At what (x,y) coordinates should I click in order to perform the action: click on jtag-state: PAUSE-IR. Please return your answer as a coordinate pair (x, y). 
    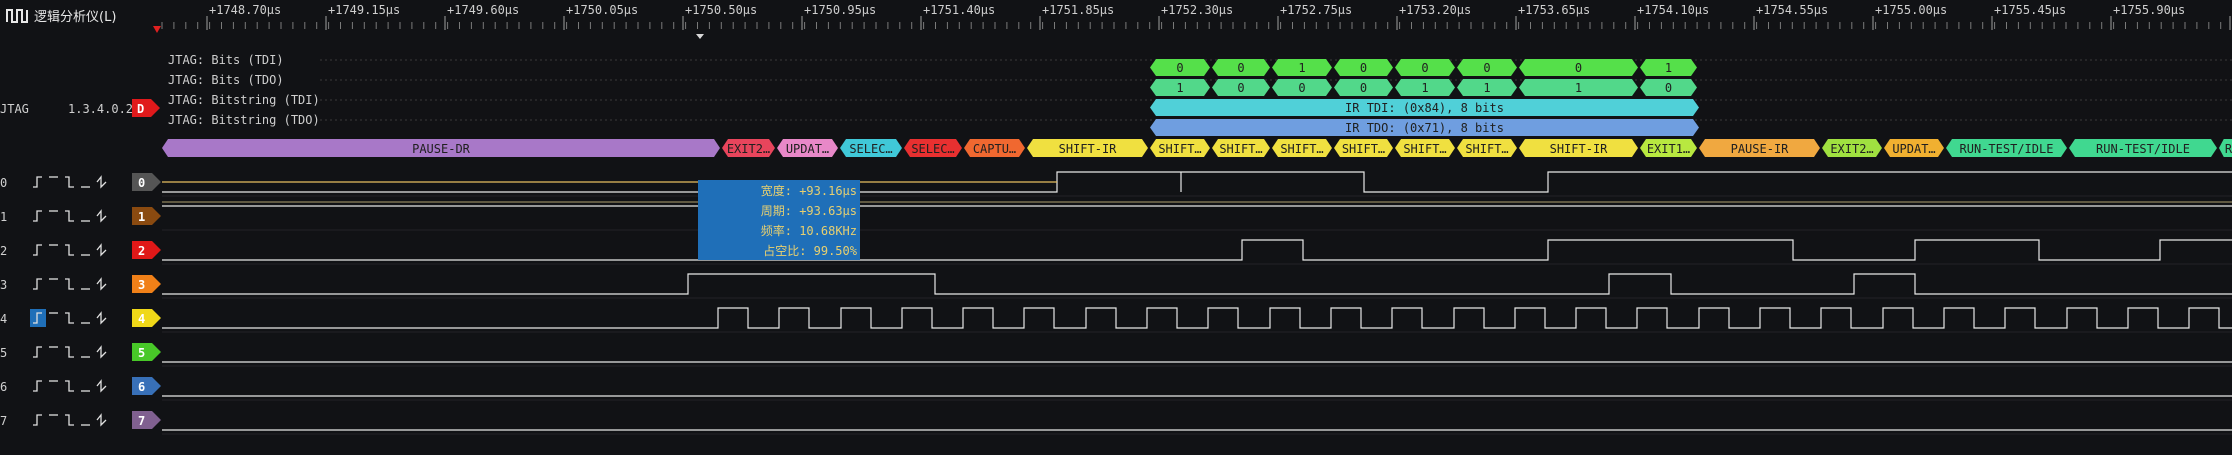
    Looking at the image, I should click on (1759, 148).